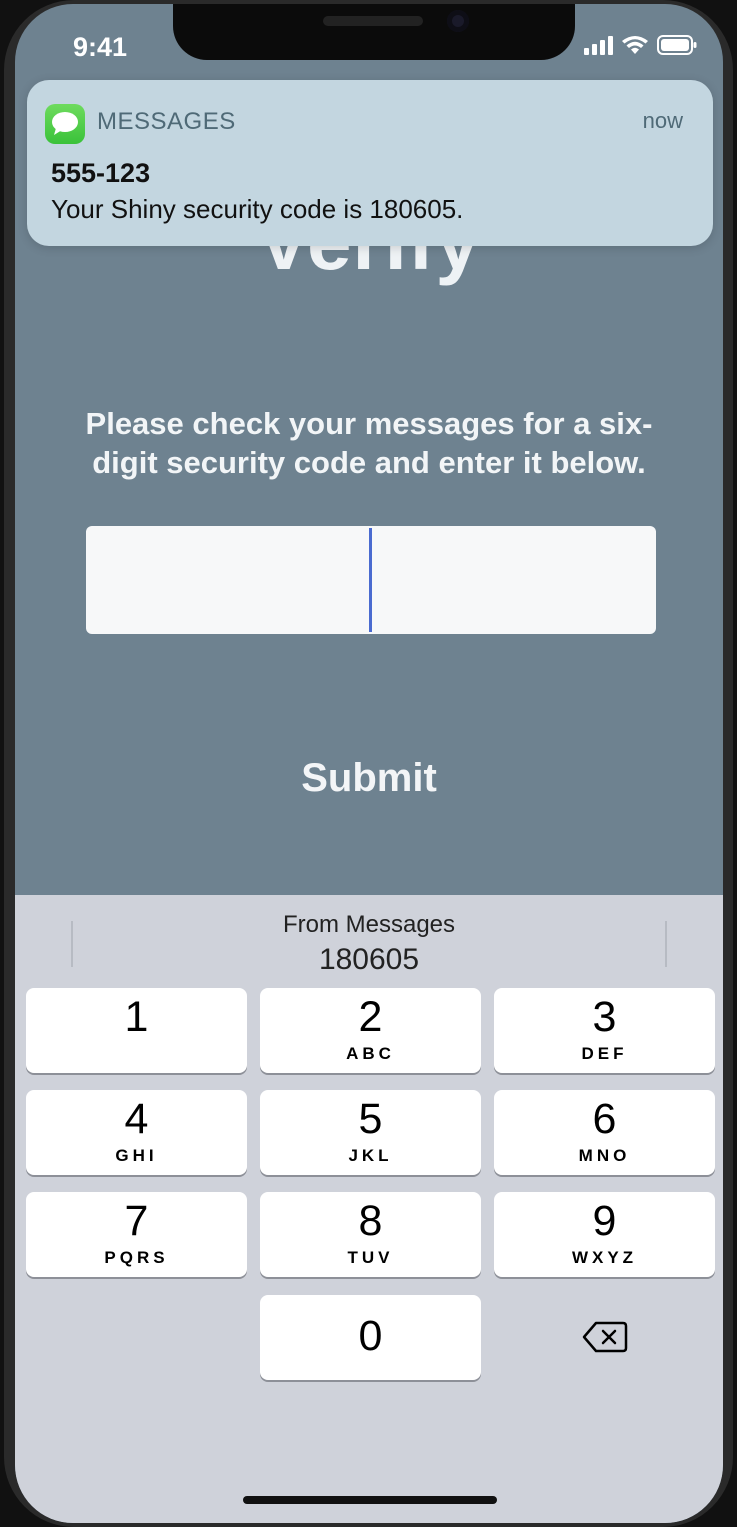 This screenshot has height=1527, width=737. What do you see at coordinates (370, 1119) in the screenshot?
I see `key-digit: 5` at bounding box center [370, 1119].